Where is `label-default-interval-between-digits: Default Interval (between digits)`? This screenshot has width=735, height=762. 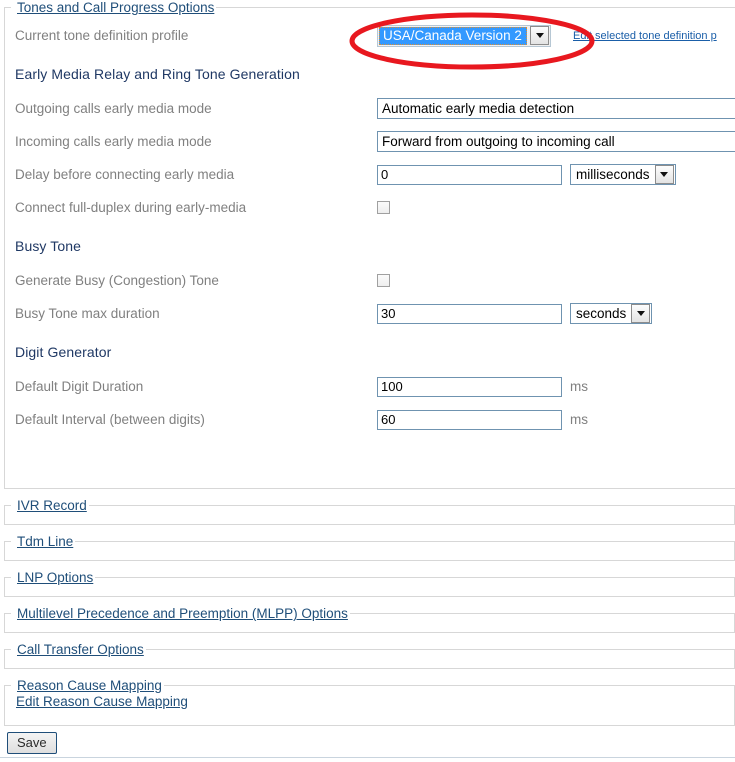
label-default-interval-between-digits: Default Interval (between digits) is located at coordinates (110, 419).